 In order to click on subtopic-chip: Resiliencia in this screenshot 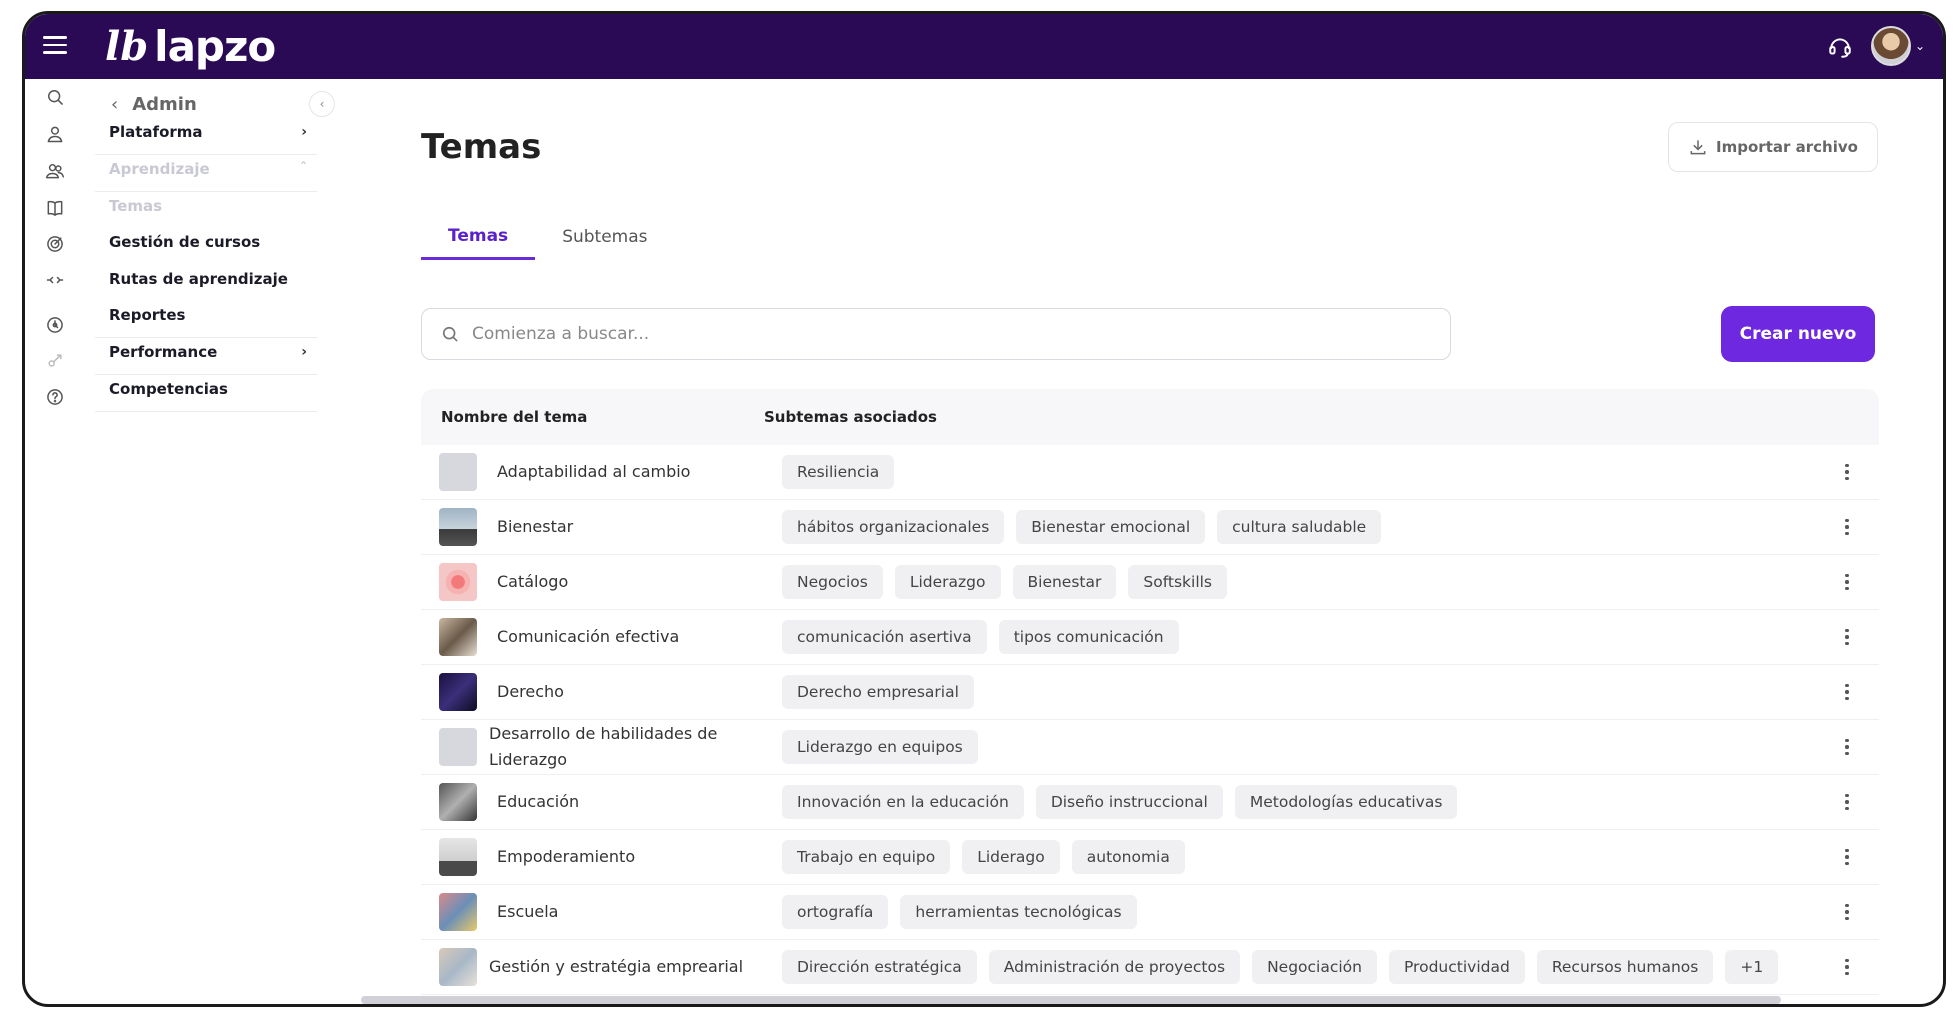, I will do `click(838, 472)`.